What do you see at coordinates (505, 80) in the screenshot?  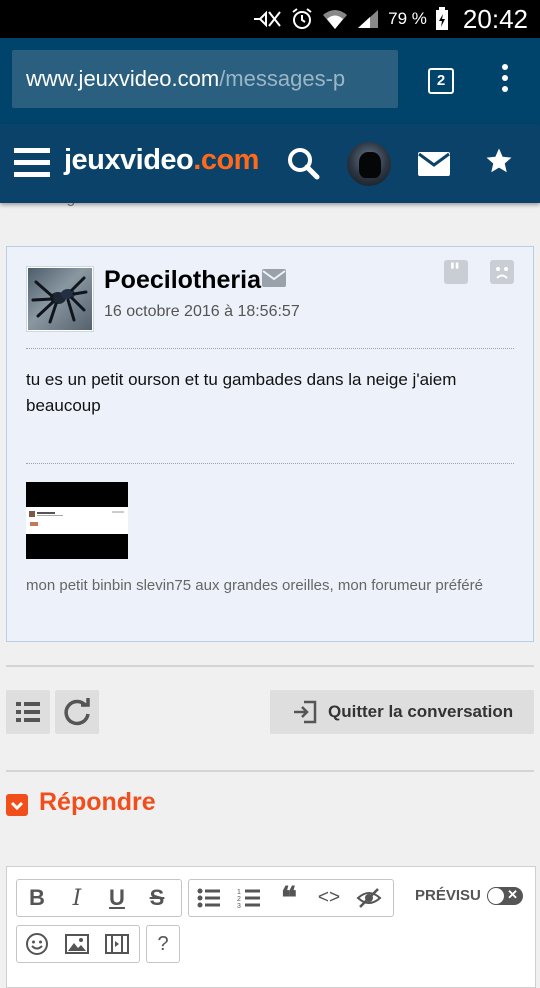 I see `browser-menu-icon` at bounding box center [505, 80].